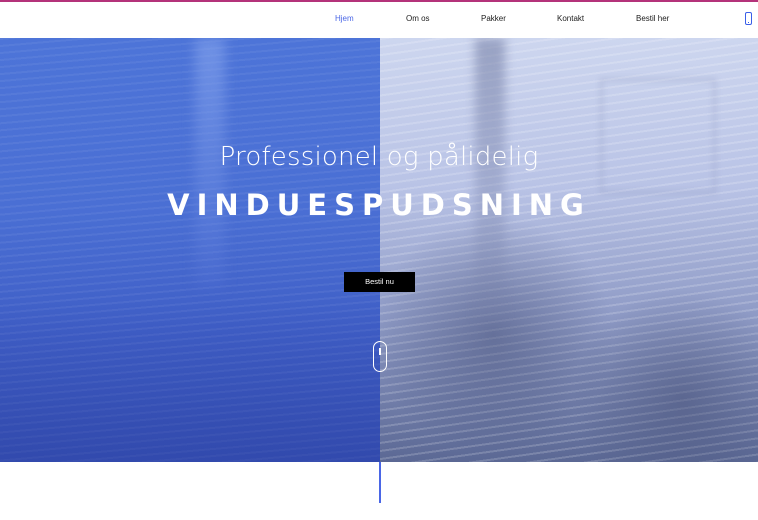  What do you see at coordinates (379, 20) in the screenshot?
I see `top-navbar: Hjem Om os Pakker Kontakt Bestil her` at bounding box center [379, 20].